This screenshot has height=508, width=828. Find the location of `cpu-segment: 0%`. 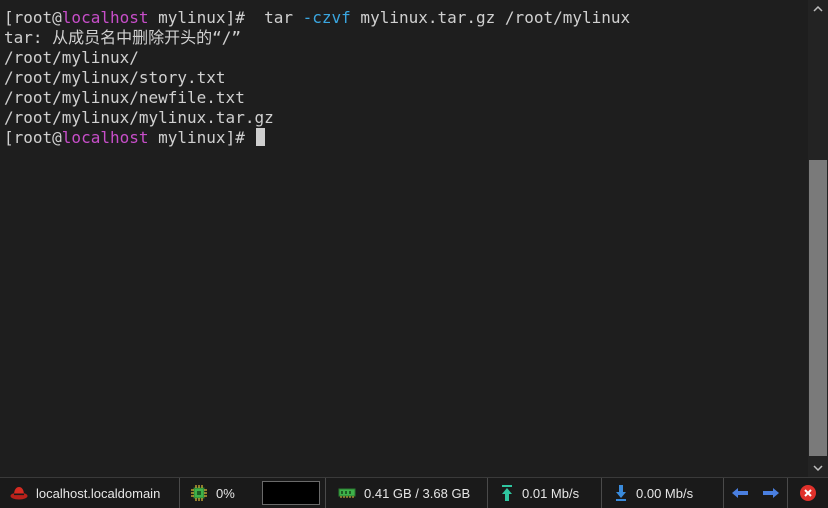

cpu-segment: 0% is located at coordinates (253, 493).